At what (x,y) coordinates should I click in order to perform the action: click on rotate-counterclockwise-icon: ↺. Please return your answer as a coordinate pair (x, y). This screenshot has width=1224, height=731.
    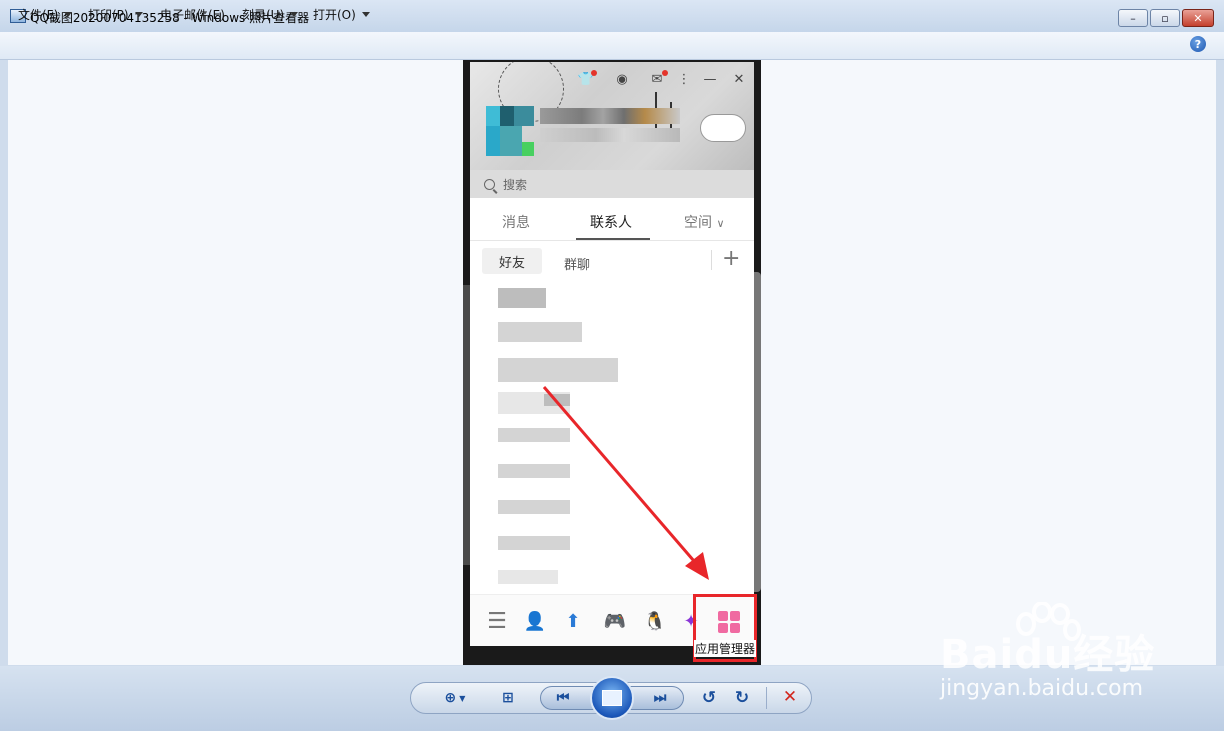
    Looking at the image, I should click on (709, 698).